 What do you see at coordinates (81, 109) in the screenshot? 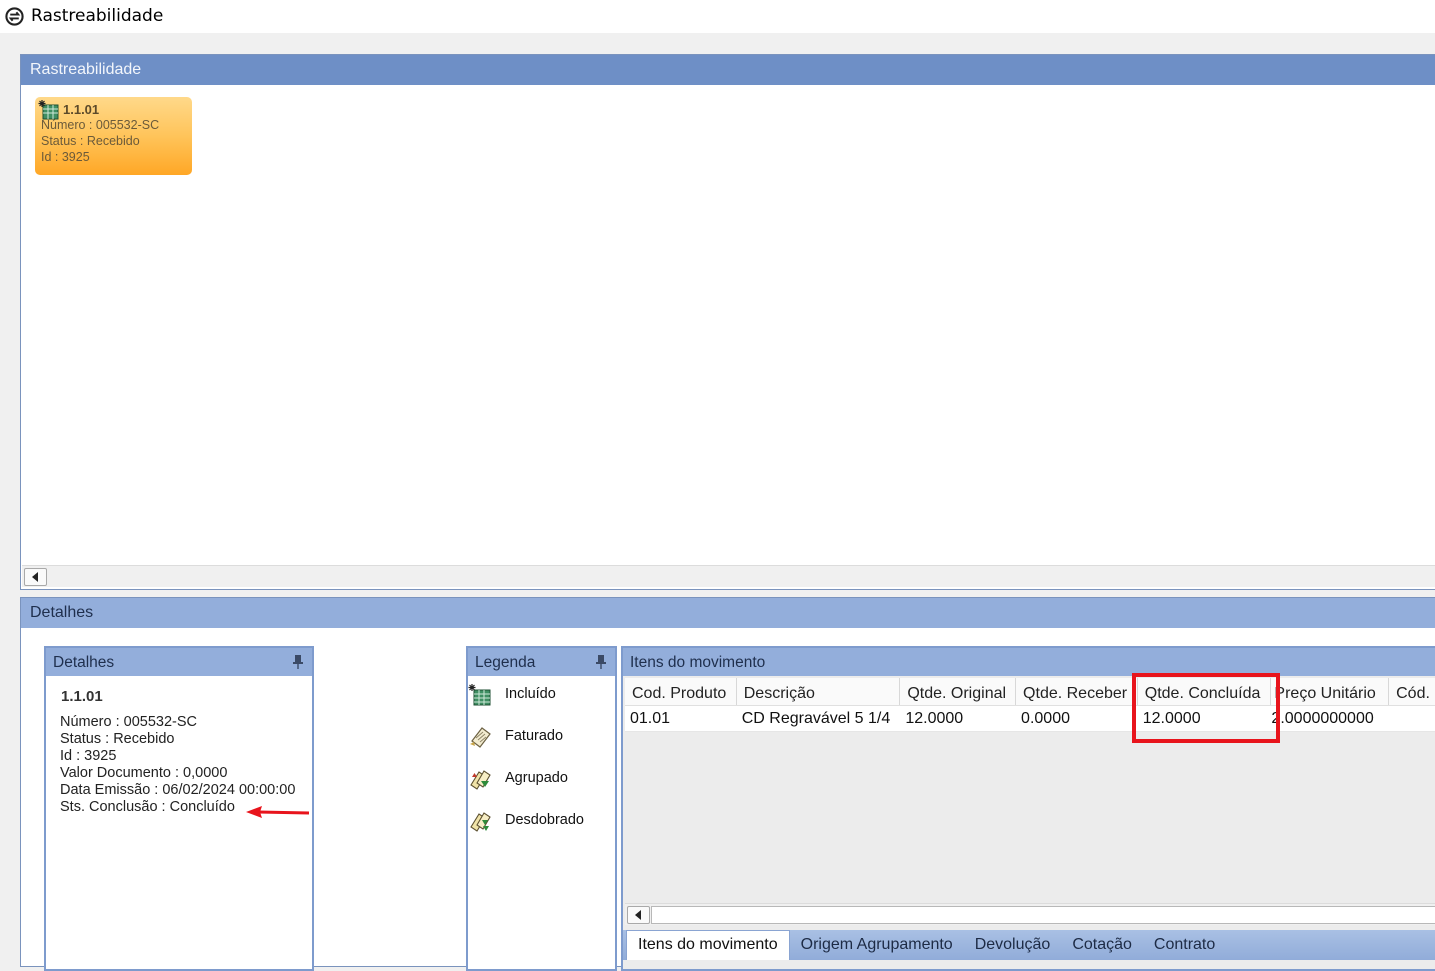
I see `trace-node-title: 1.1.01` at bounding box center [81, 109].